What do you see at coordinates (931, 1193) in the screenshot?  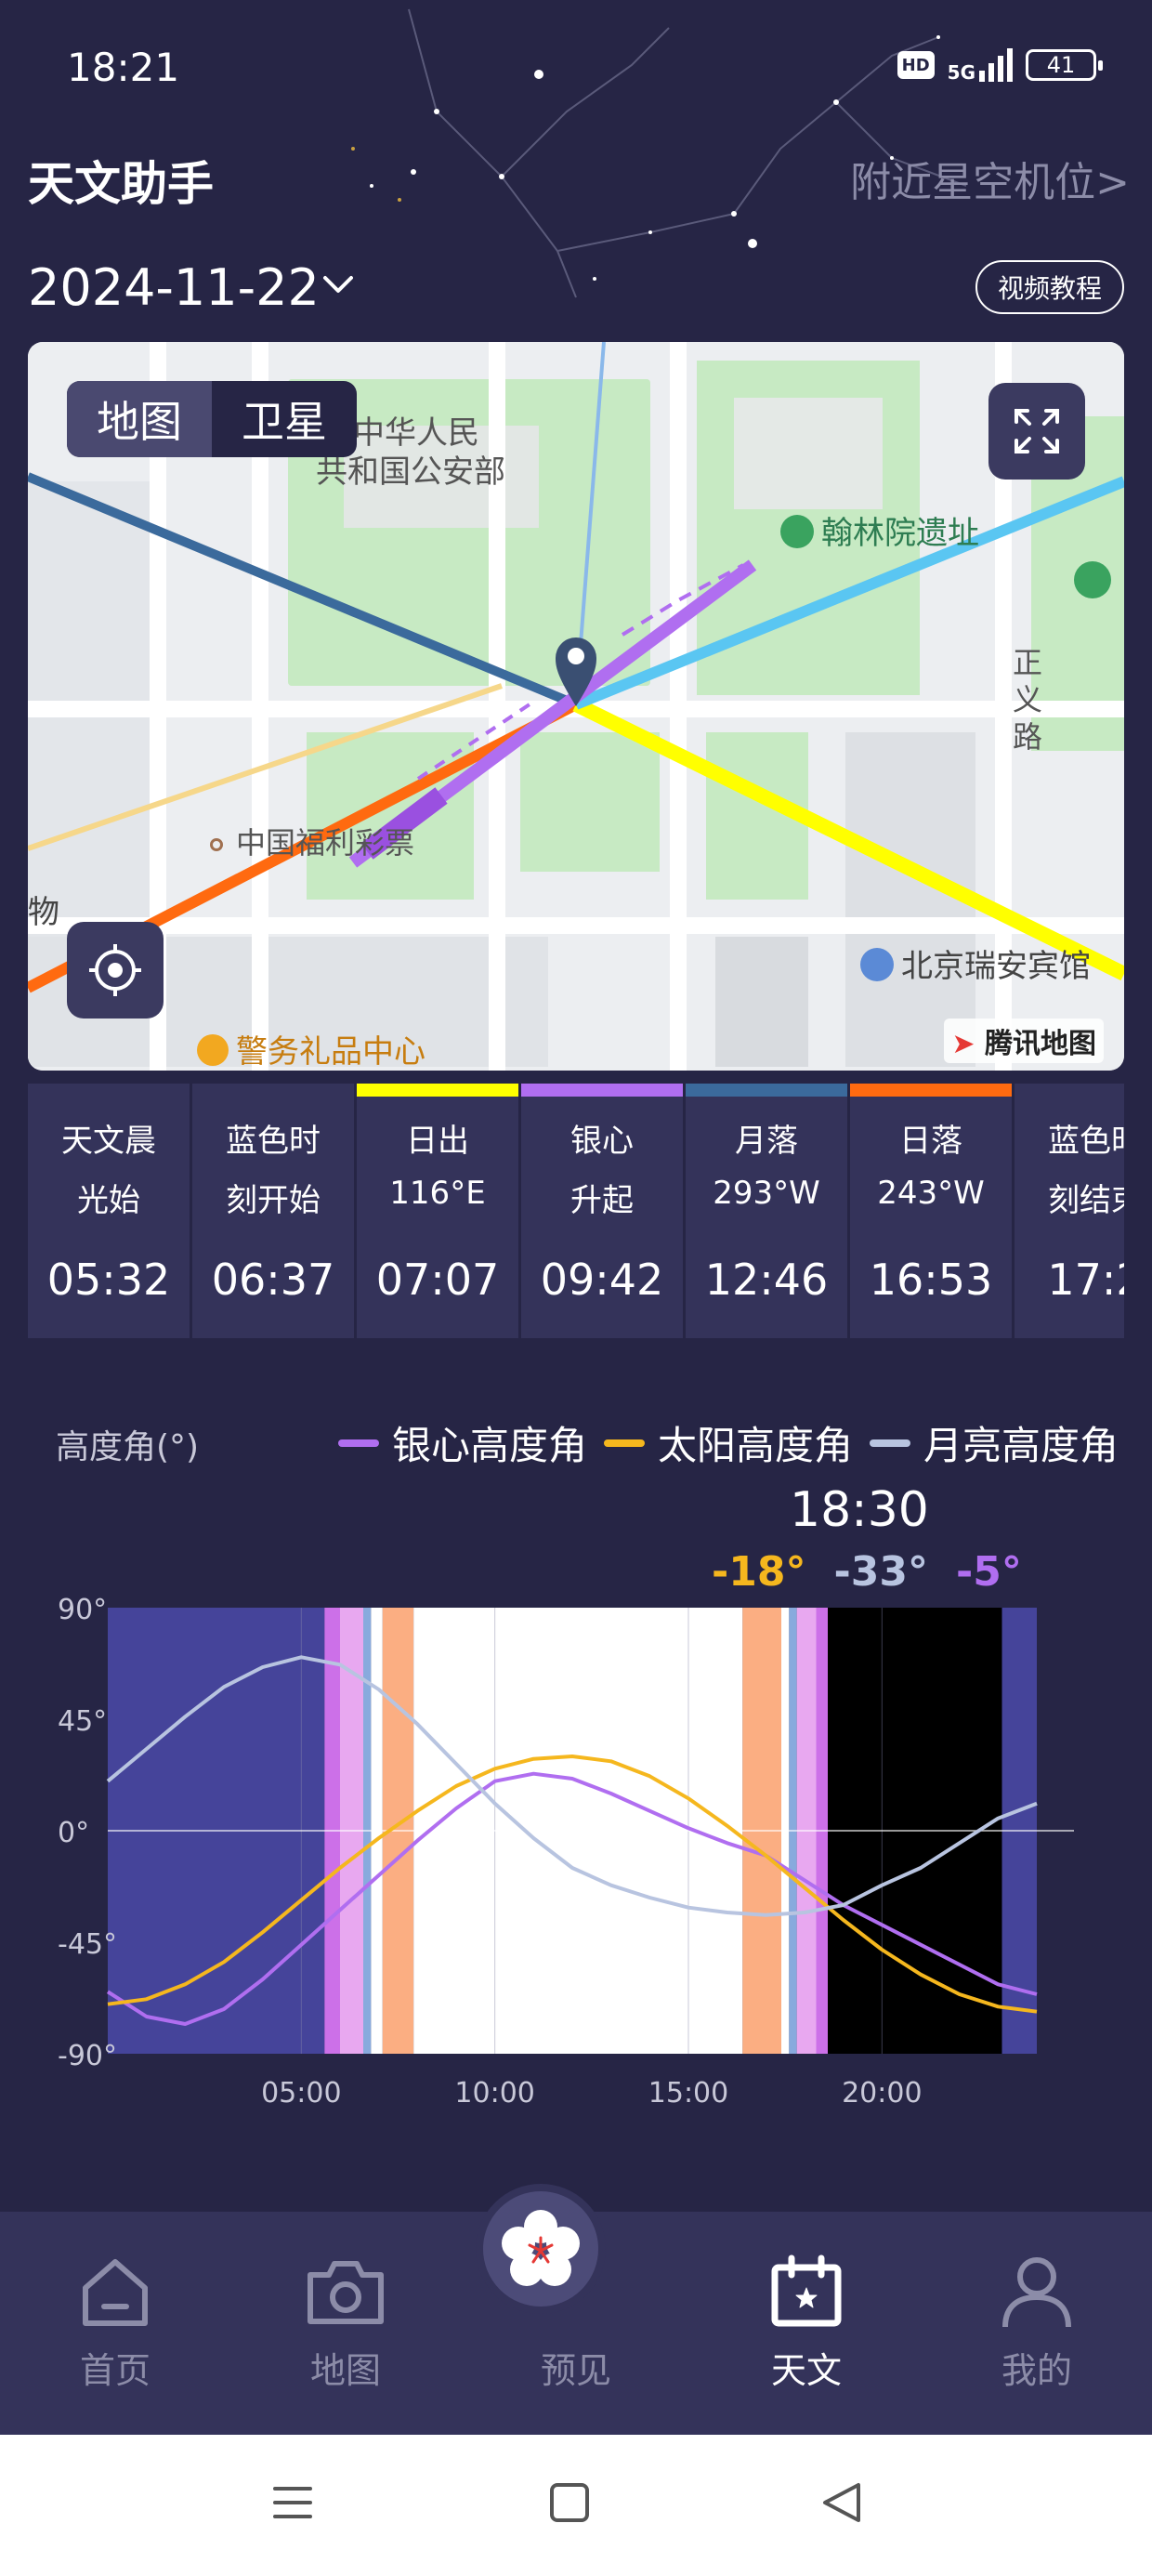 I see `event-subtitle: 243°W` at bounding box center [931, 1193].